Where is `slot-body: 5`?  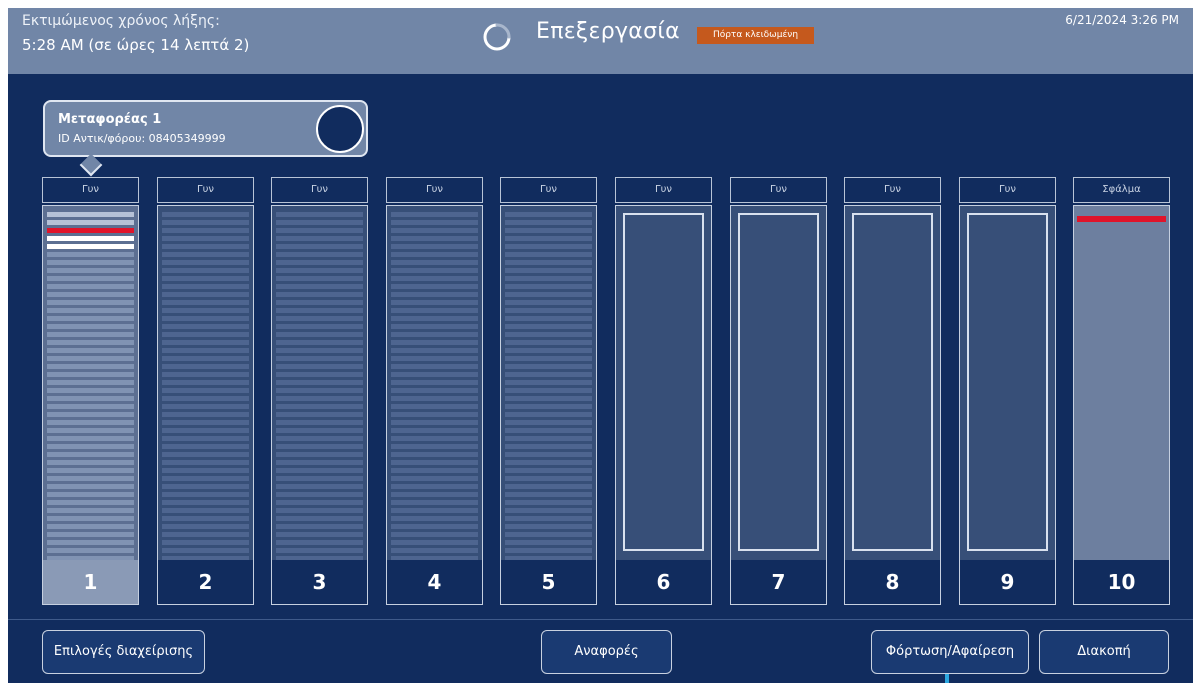
slot-body: 5 is located at coordinates (548, 405).